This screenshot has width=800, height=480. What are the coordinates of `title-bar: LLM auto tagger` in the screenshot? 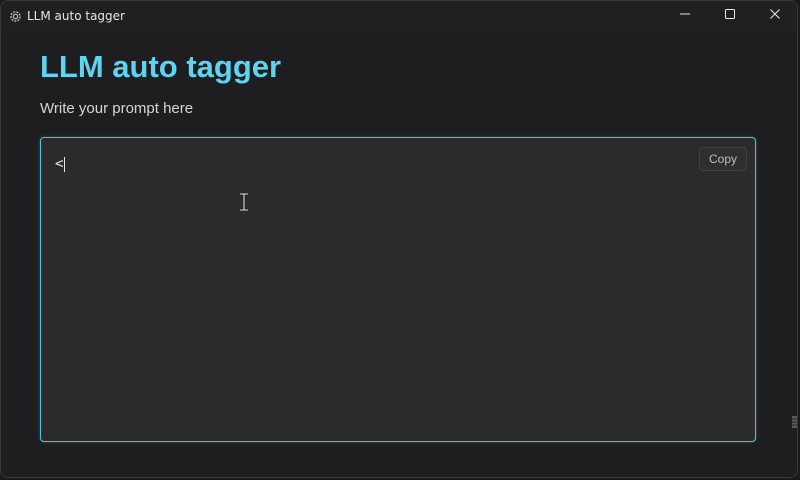 It's located at (399, 16).